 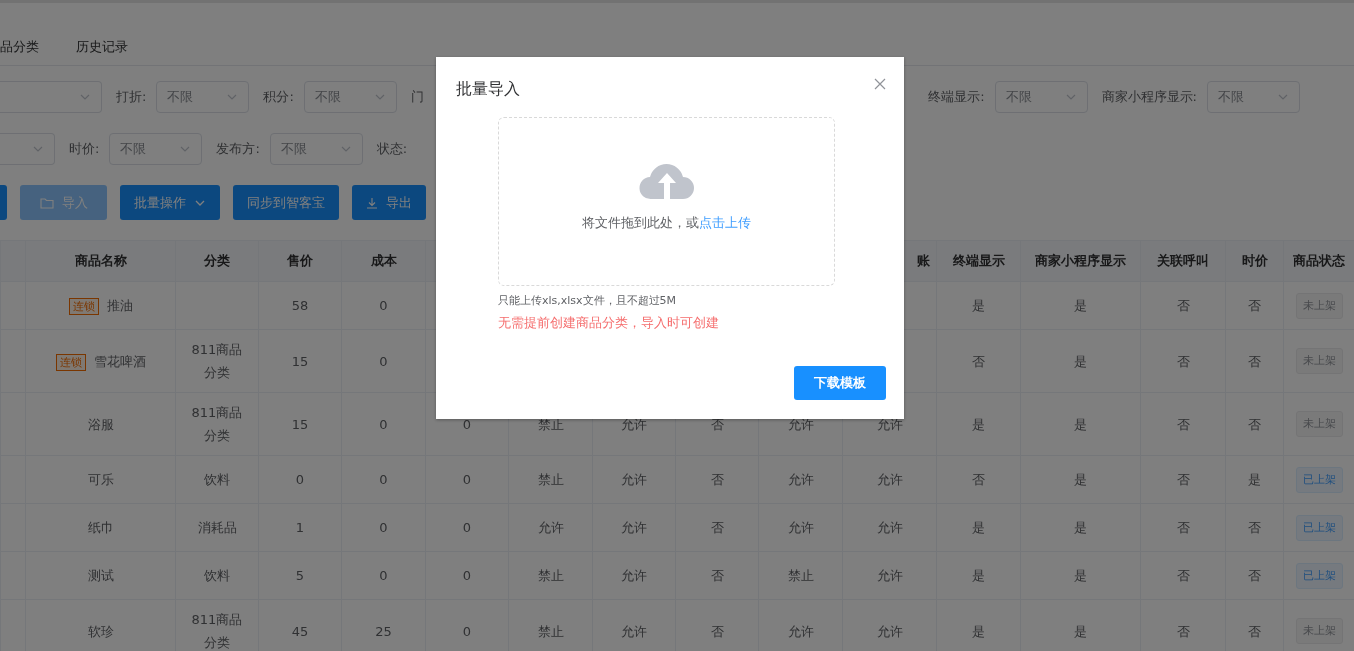 What do you see at coordinates (286, 202) in the screenshot?
I see `toolbar-button: 同步到智客宝` at bounding box center [286, 202].